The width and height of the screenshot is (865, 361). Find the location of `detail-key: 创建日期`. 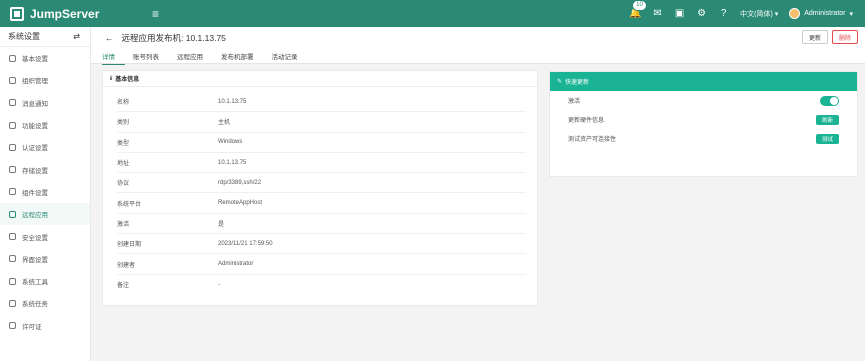

detail-key: 创建日期 is located at coordinates (129, 245).